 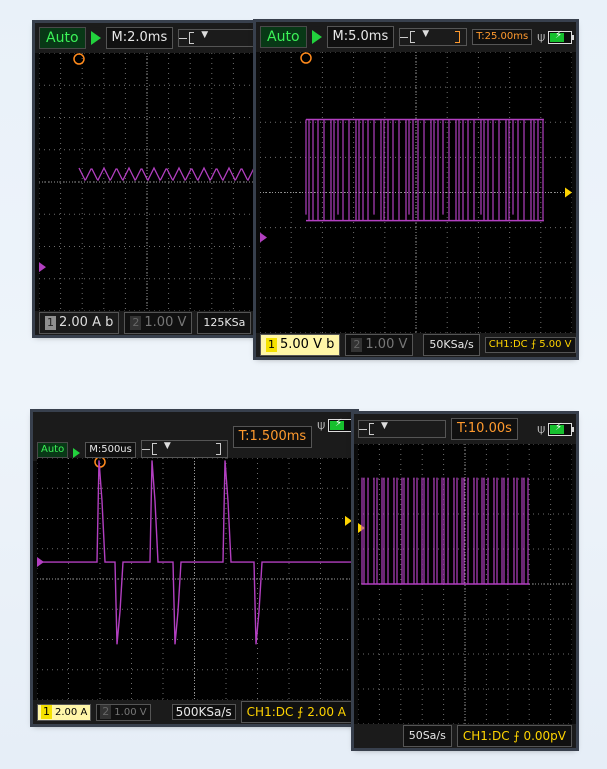 I want to click on bottom-bar: 1 2.00 A b 2 1.00 V 125KSa, so click(x=147, y=323).